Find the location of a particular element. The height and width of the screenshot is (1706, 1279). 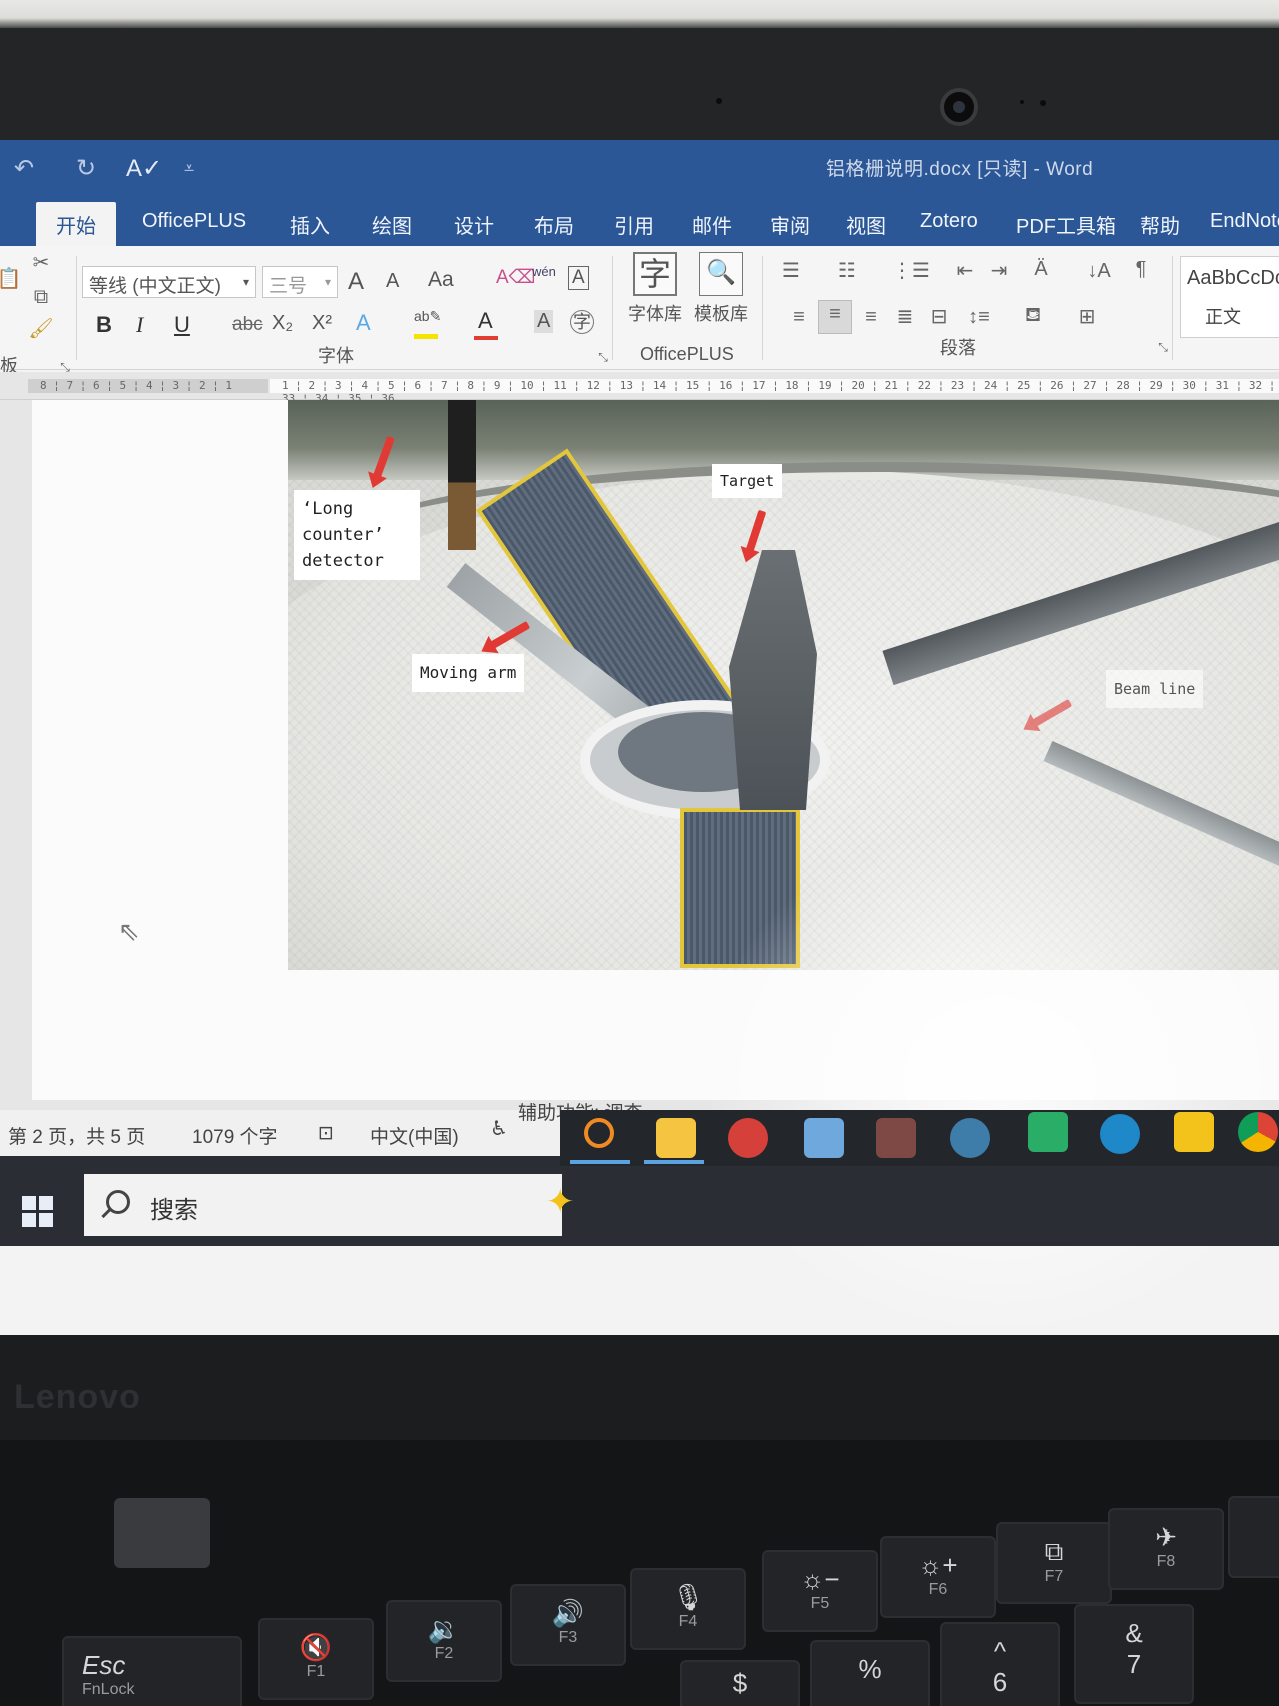

snipping-tool-icon is located at coordinates (748, 1138).